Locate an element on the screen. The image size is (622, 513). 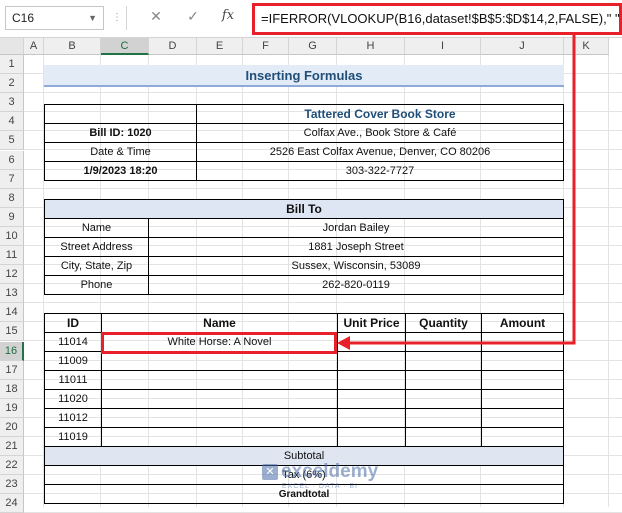
row-header-7: 7 is located at coordinates (12, 179).